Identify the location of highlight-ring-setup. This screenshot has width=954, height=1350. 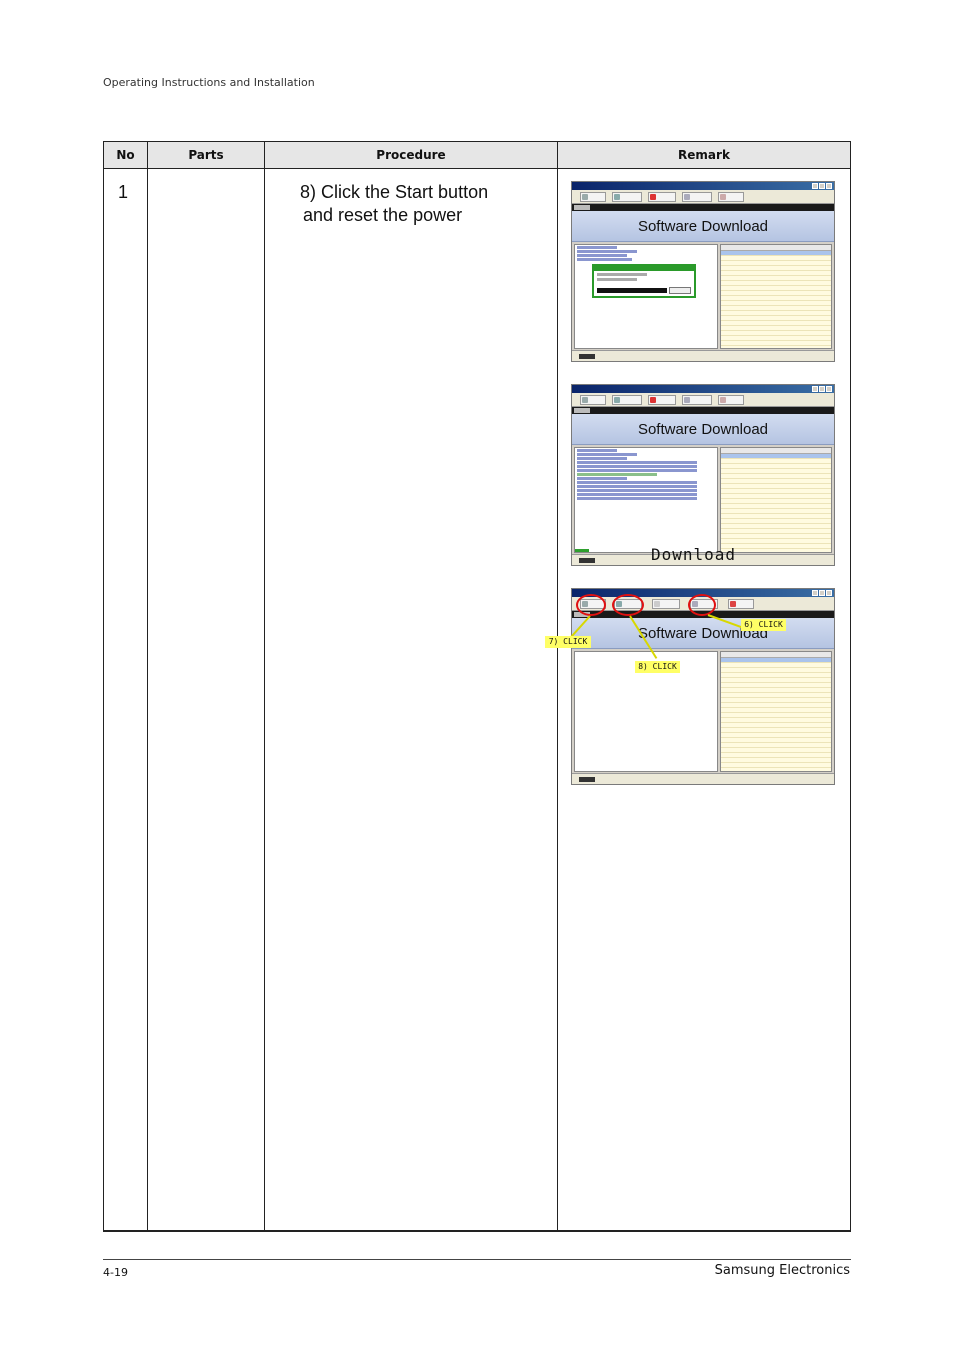
(702, 605).